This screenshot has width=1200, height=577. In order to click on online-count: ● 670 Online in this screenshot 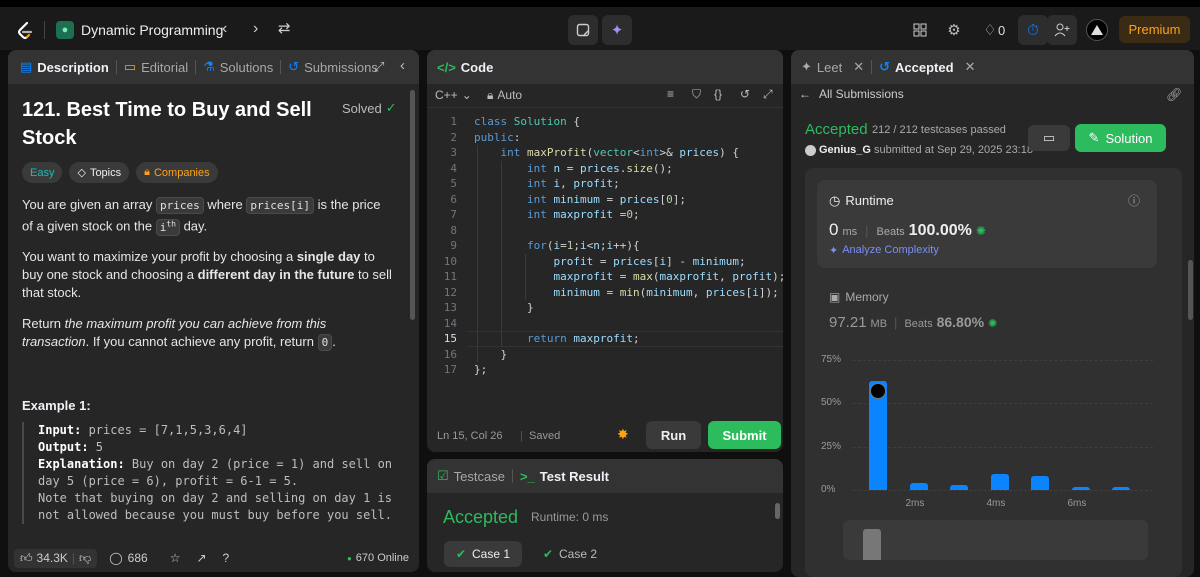, I will do `click(377, 558)`.